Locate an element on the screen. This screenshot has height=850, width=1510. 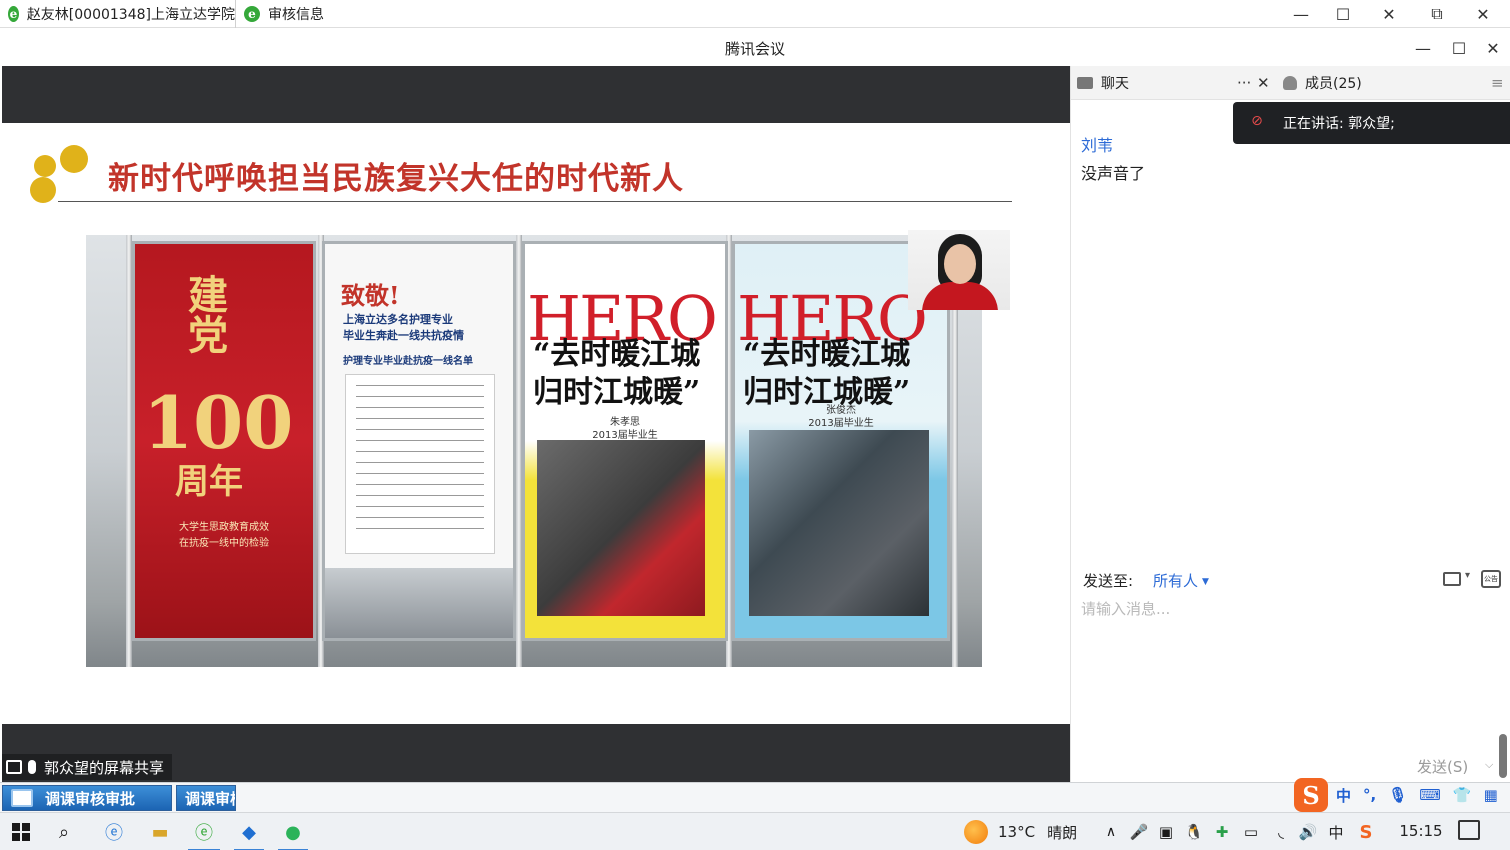
tencent-meeting-icon: ◆ is located at coordinates (249, 831).